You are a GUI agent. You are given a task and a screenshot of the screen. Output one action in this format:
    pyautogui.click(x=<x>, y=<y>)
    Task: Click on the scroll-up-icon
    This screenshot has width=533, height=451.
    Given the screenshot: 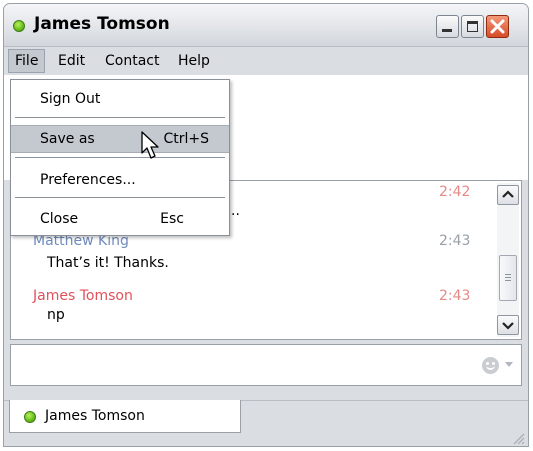 What is the action you would take?
    pyautogui.click(x=508, y=194)
    